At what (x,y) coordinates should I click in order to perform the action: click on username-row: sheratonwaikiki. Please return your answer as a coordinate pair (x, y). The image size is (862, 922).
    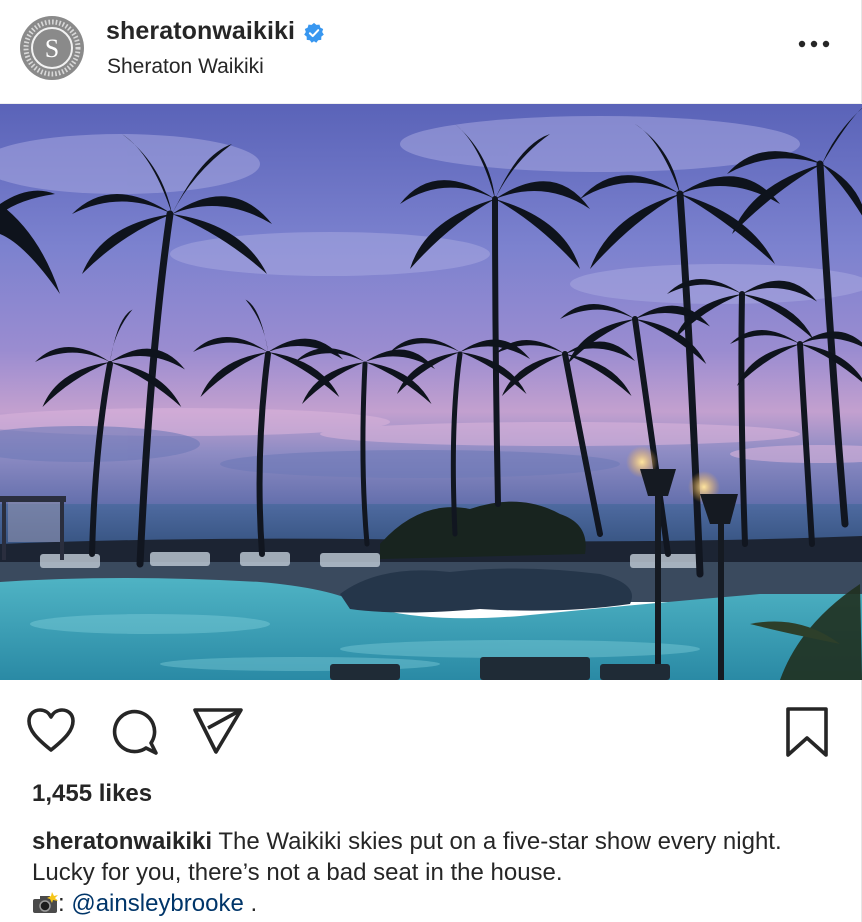
    Looking at the image, I should click on (215, 31).